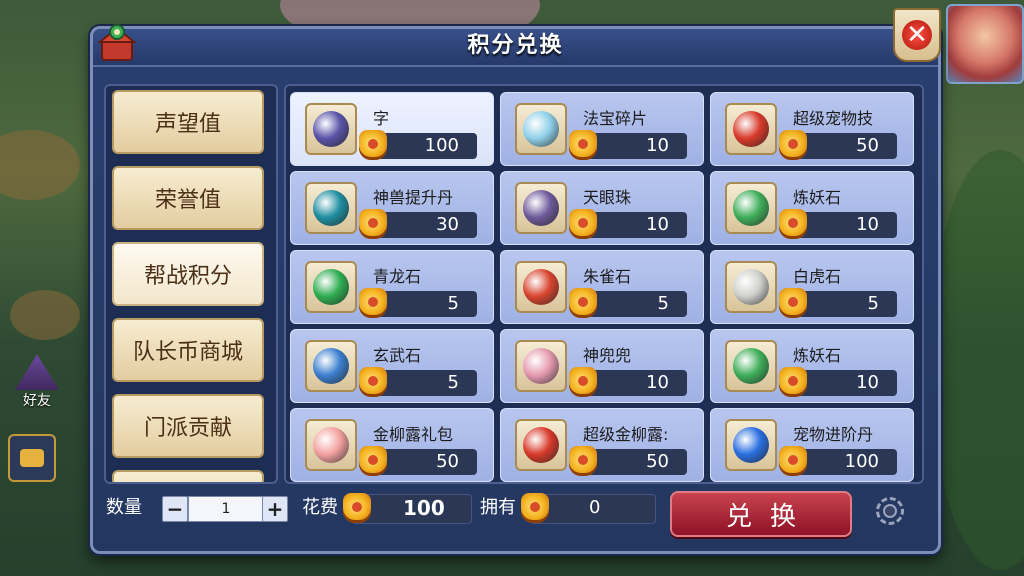  I want to click on close-icon: ✕, so click(917, 35).